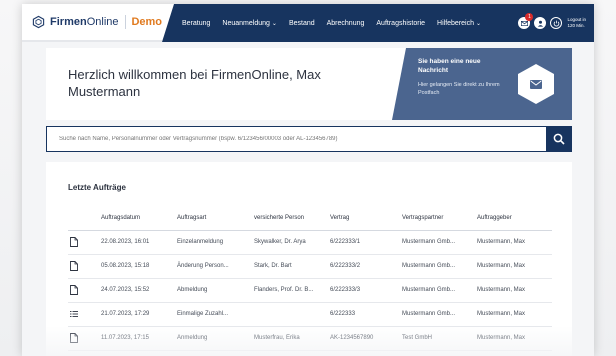  I want to click on cell-date: 21.07.2023, 17:29, so click(139, 314).